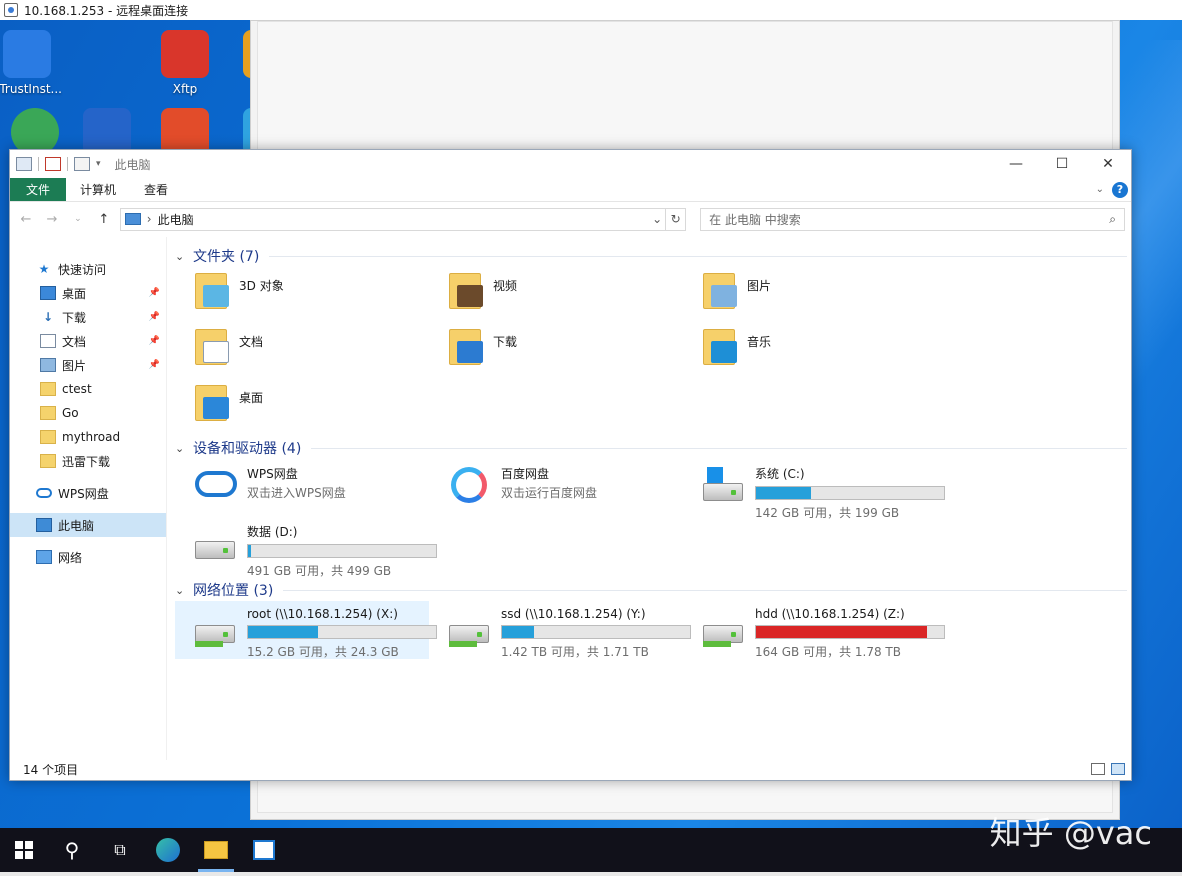 This screenshot has width=1182, height=876. Describe the element at coordinates (98, 164) in the screenshot. I see `customize-dropdown-icon: ▾` at that location.